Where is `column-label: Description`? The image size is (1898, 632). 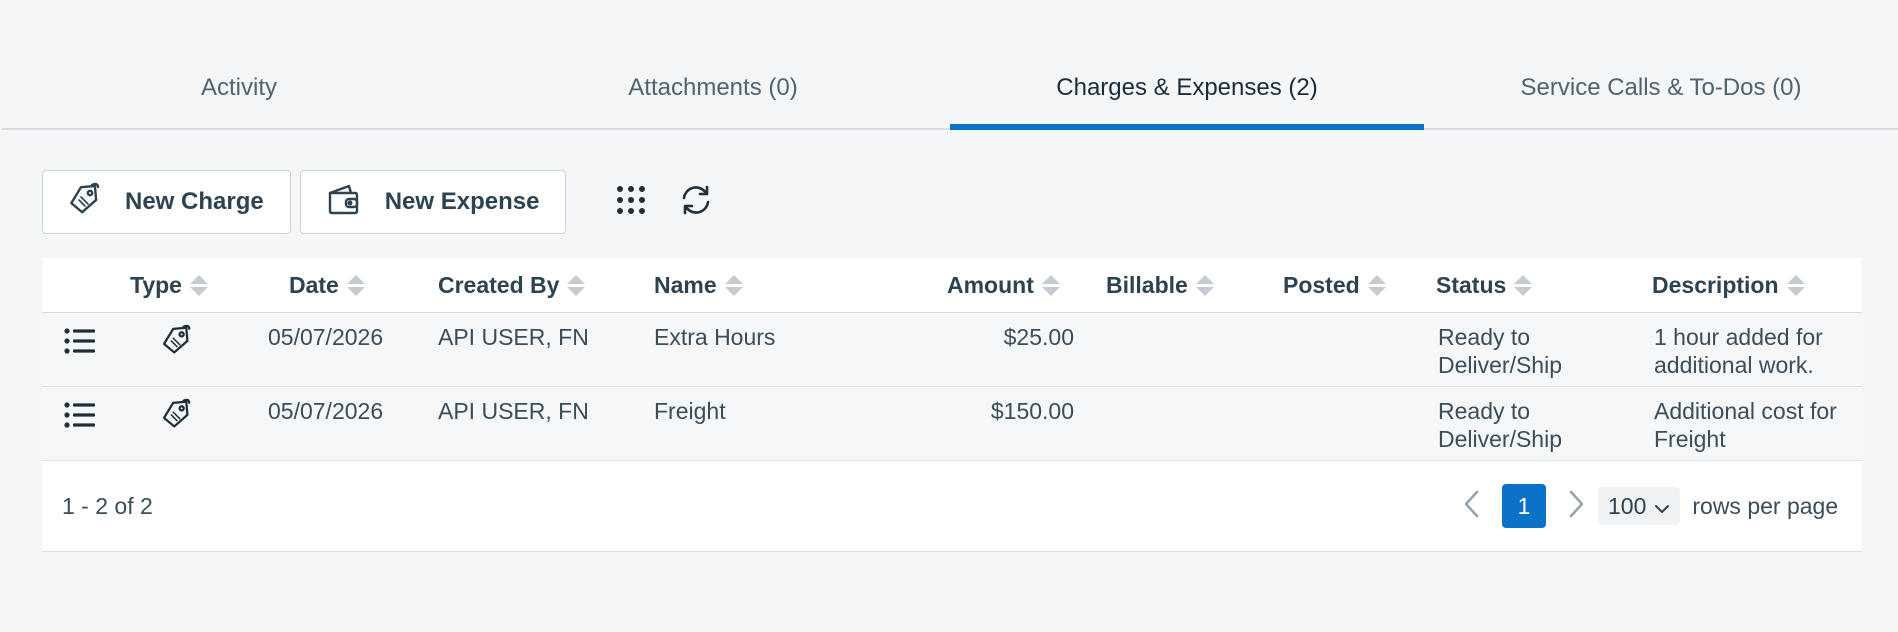 column-label: Description is located at coordinates (1715, 285).